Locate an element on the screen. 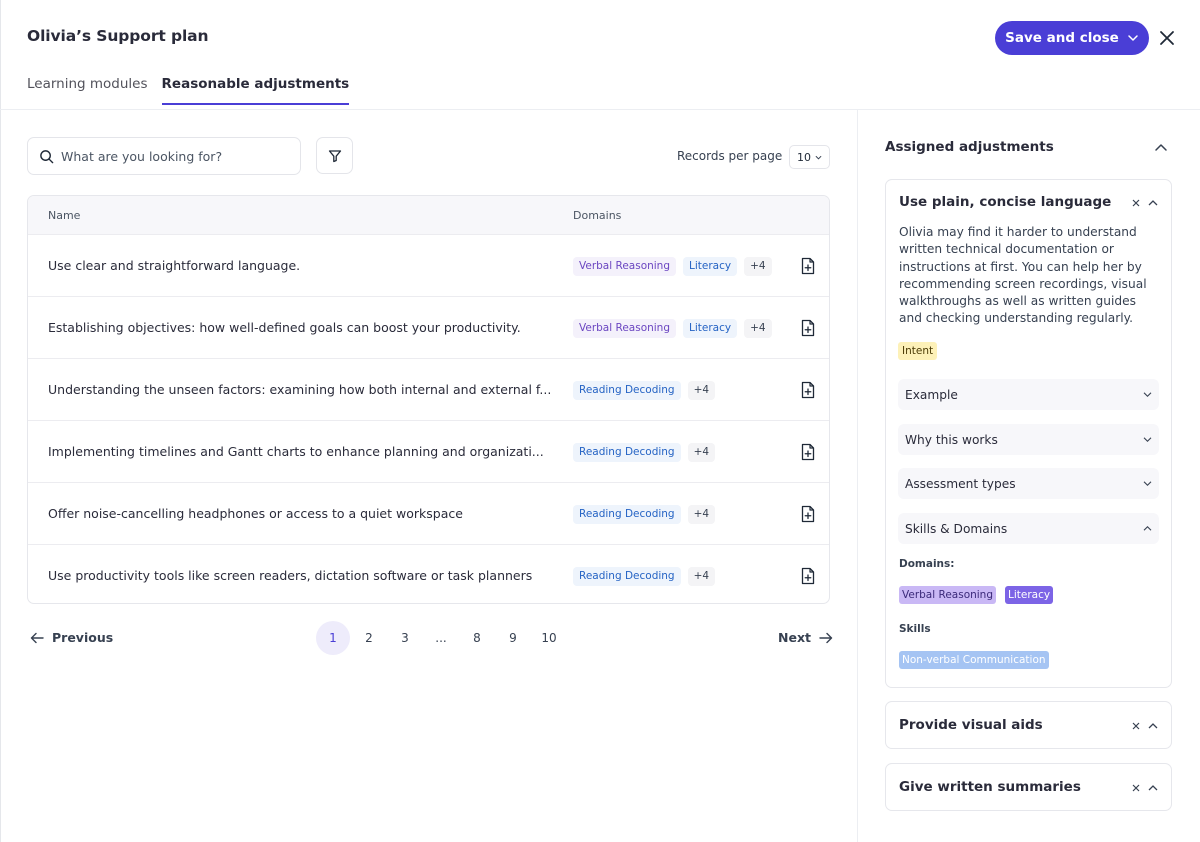 Image resolution: width=1200 pixels, height=842 pixels. column-header-domains: Domains is located at coordinates (597, 215).